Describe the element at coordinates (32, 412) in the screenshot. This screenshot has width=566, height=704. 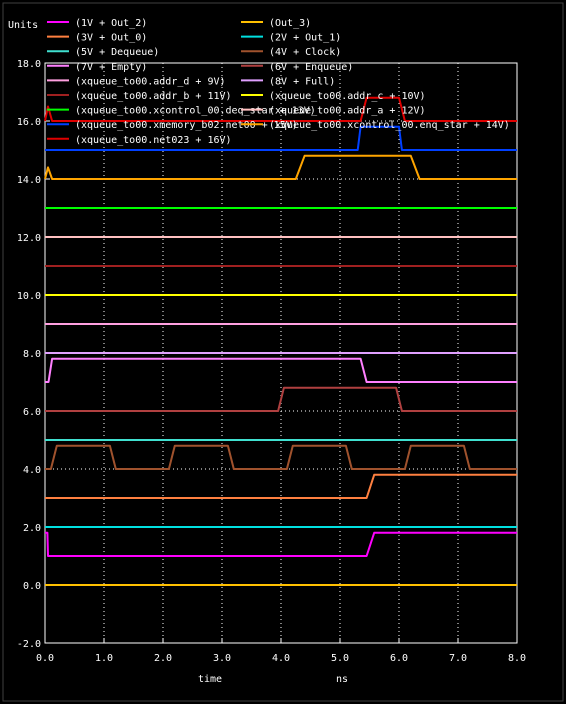
I see `y-tick-label: 6.0` at that location.